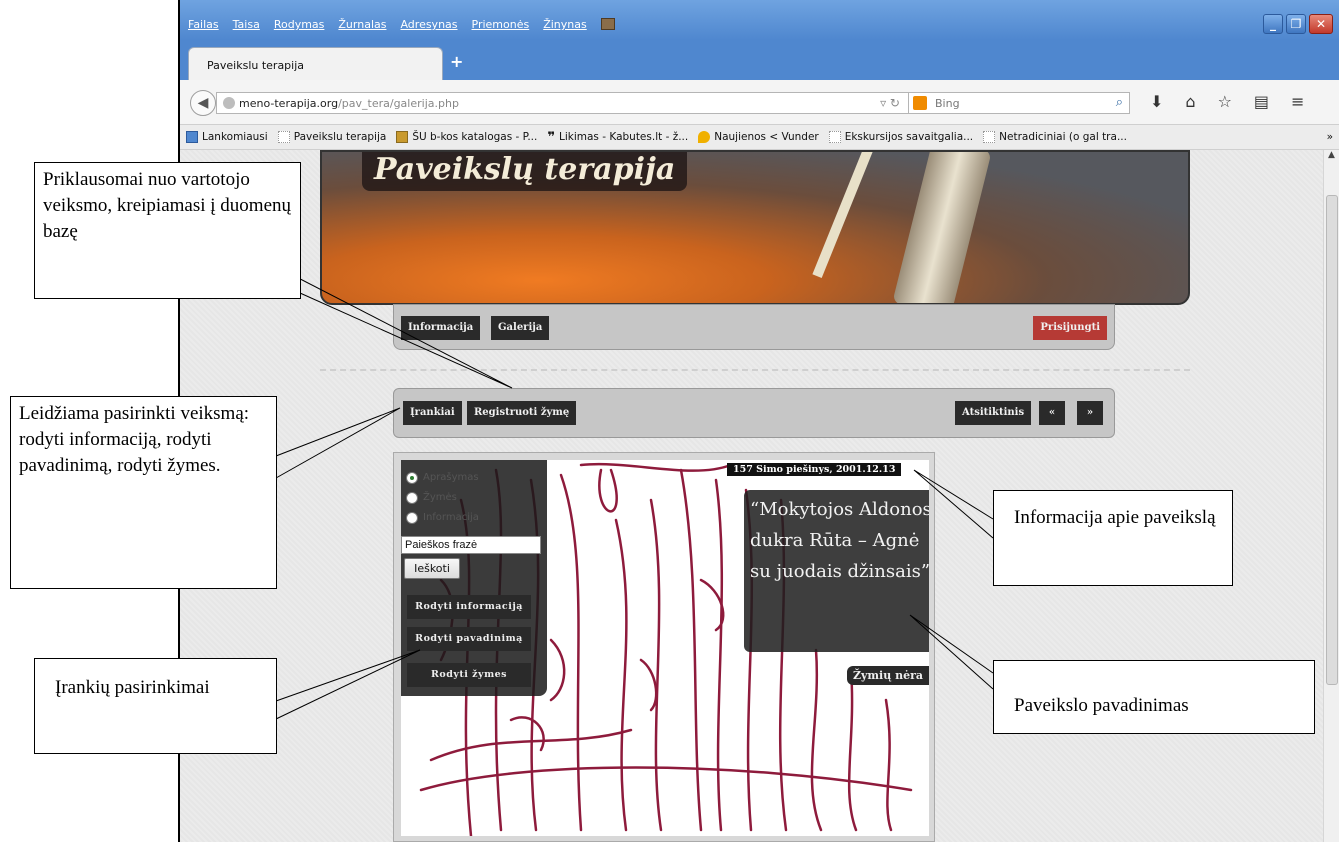 This screenshot has width=1339, height=842. Describe the element at coordinates (1332, 440) in the screenshot. I see `scroll-thumb` at that location.